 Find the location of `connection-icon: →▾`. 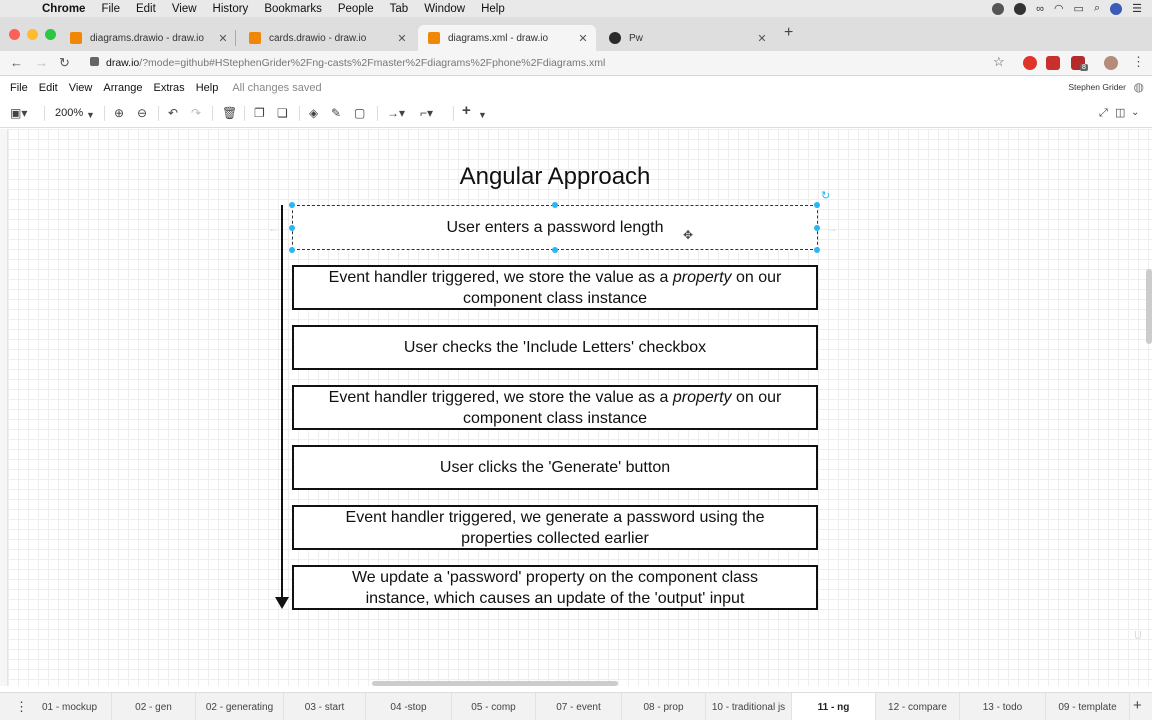

connection-icon: →▾ is located at coordinates (396, 113).